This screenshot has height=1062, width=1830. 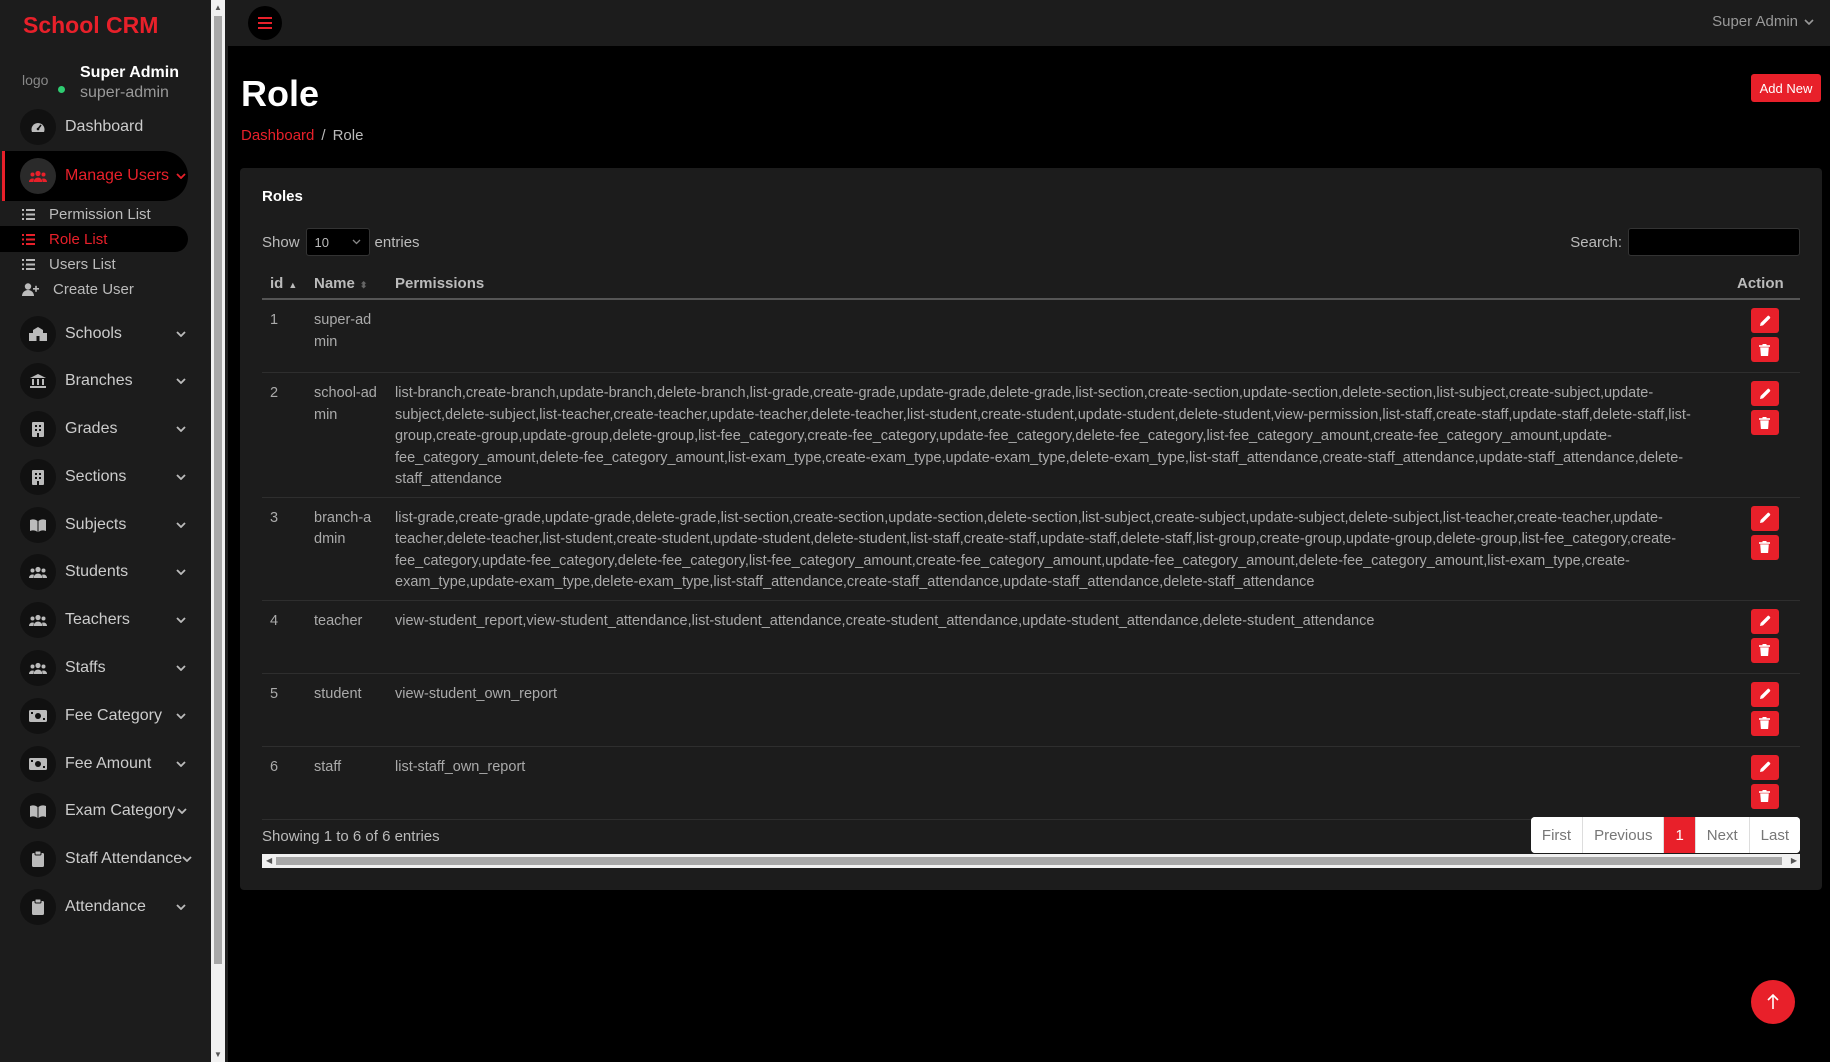 What do you see at coordinates (348, 135) in the screenshot?
I see `breadcrumb-current: Role` at bounding box center [348, 135].